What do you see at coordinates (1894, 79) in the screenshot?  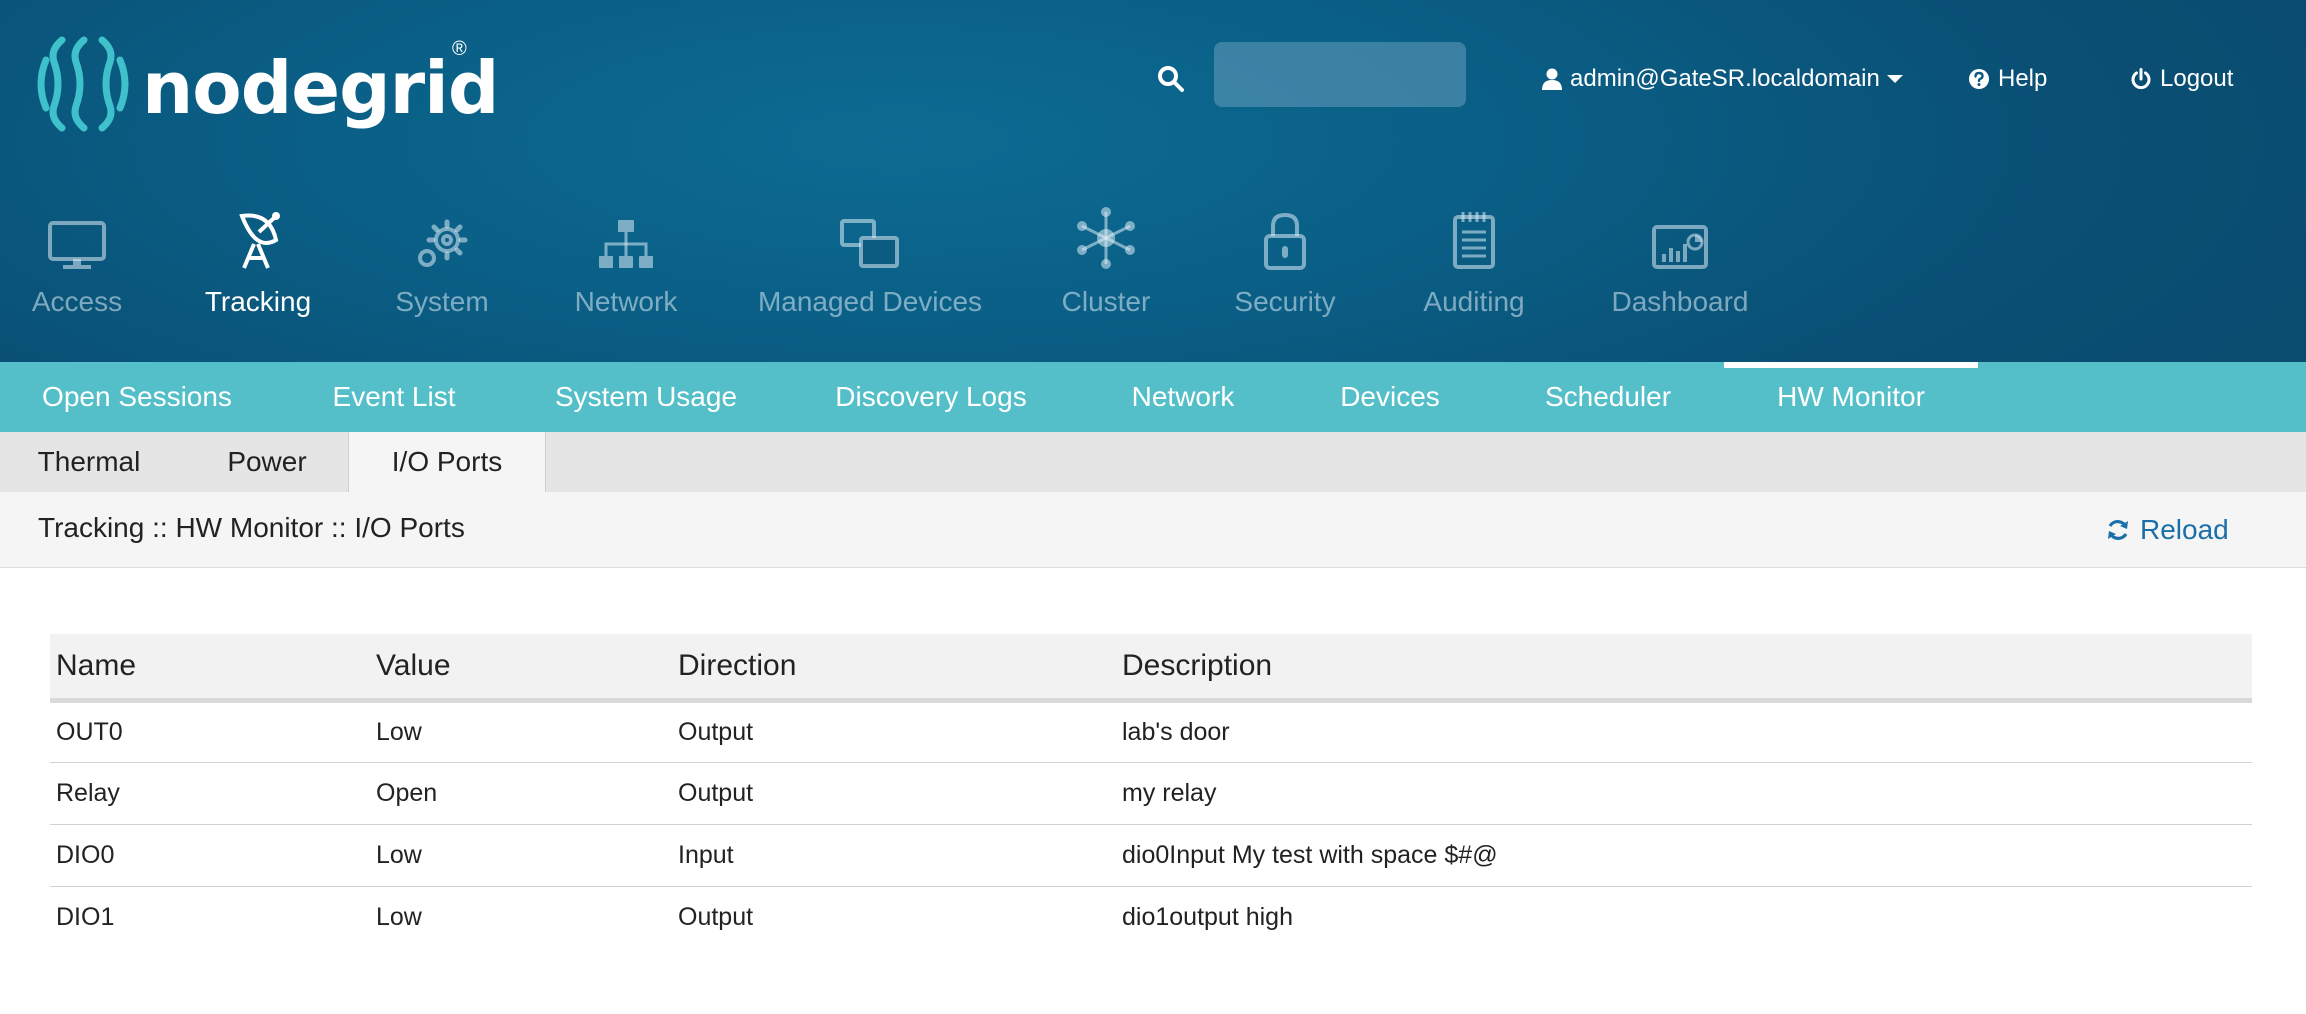 I see `caret-down-icon` at bounding box center [1894, 79].